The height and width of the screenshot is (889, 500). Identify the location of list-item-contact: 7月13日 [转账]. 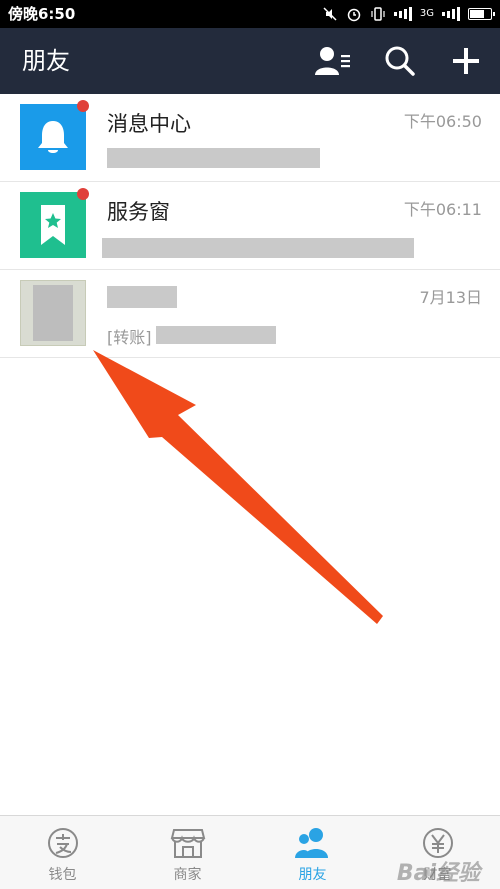
(250, 314).